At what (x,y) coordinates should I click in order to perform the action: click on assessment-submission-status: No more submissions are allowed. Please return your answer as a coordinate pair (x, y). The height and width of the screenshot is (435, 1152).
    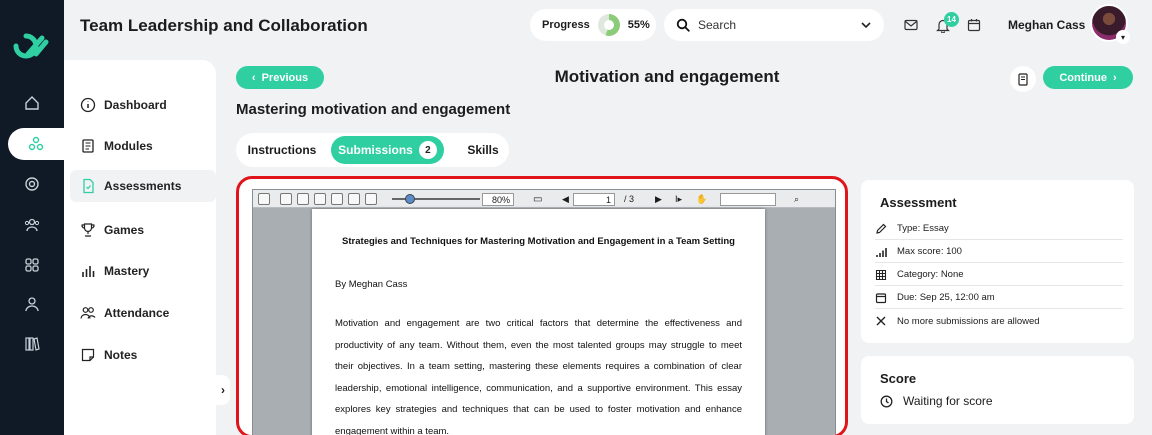
    Looking at the image, I should click on (999, 321).